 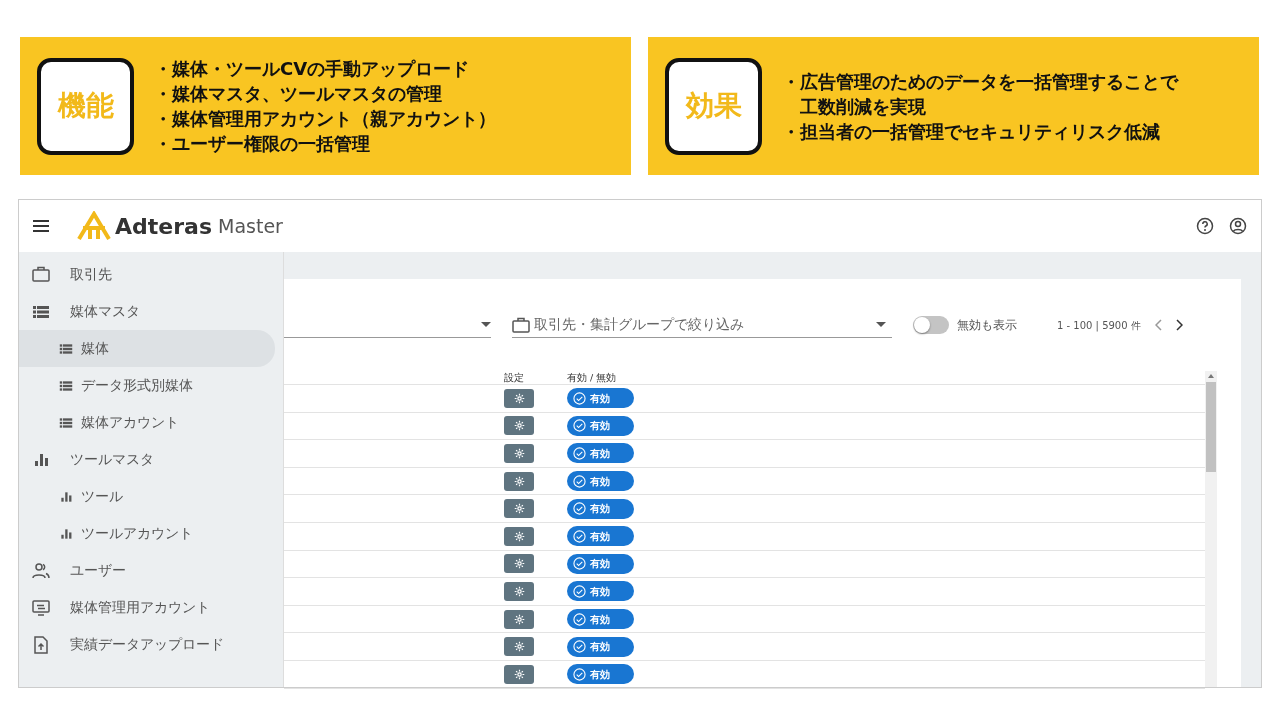 What do you see at coordinates (514, 377) in the screenshot?
I see `column-header: 設定` at bounding box center [514, 377].